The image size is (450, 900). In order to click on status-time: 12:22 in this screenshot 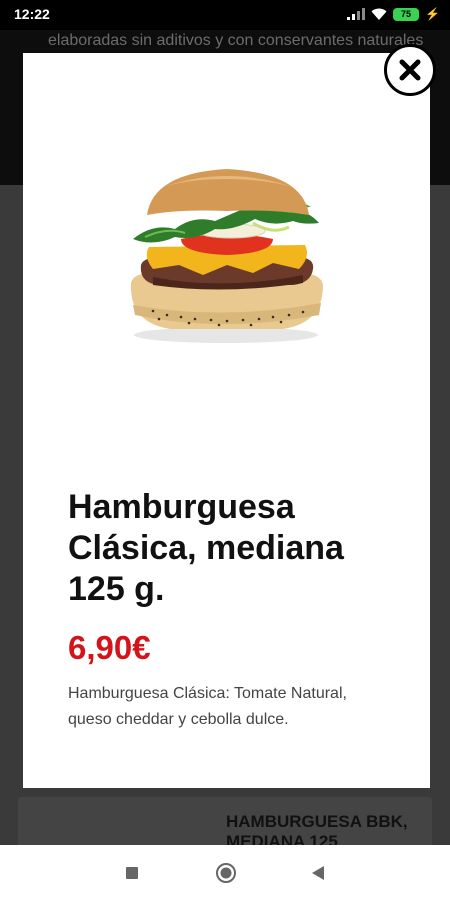, I will do `click(32, 14)`.